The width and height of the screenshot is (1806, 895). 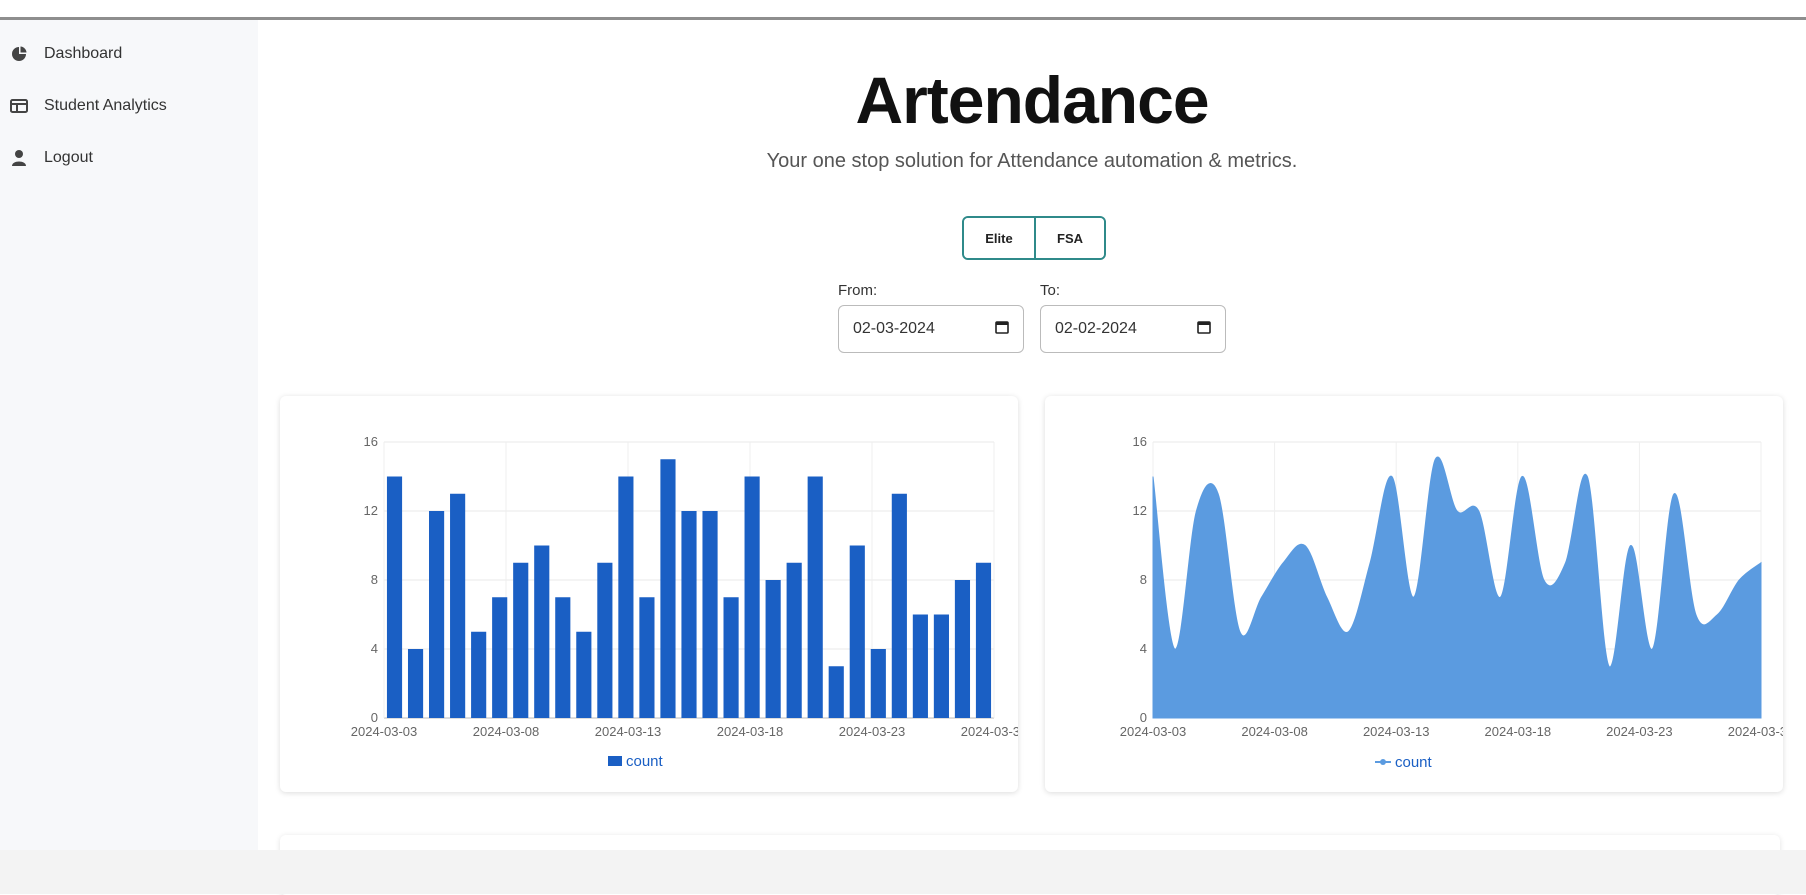 What do you see at coordinates (1050, 290) in the screenshot?
I see `to-date-label: To:` at bounding box center [1050, 290].